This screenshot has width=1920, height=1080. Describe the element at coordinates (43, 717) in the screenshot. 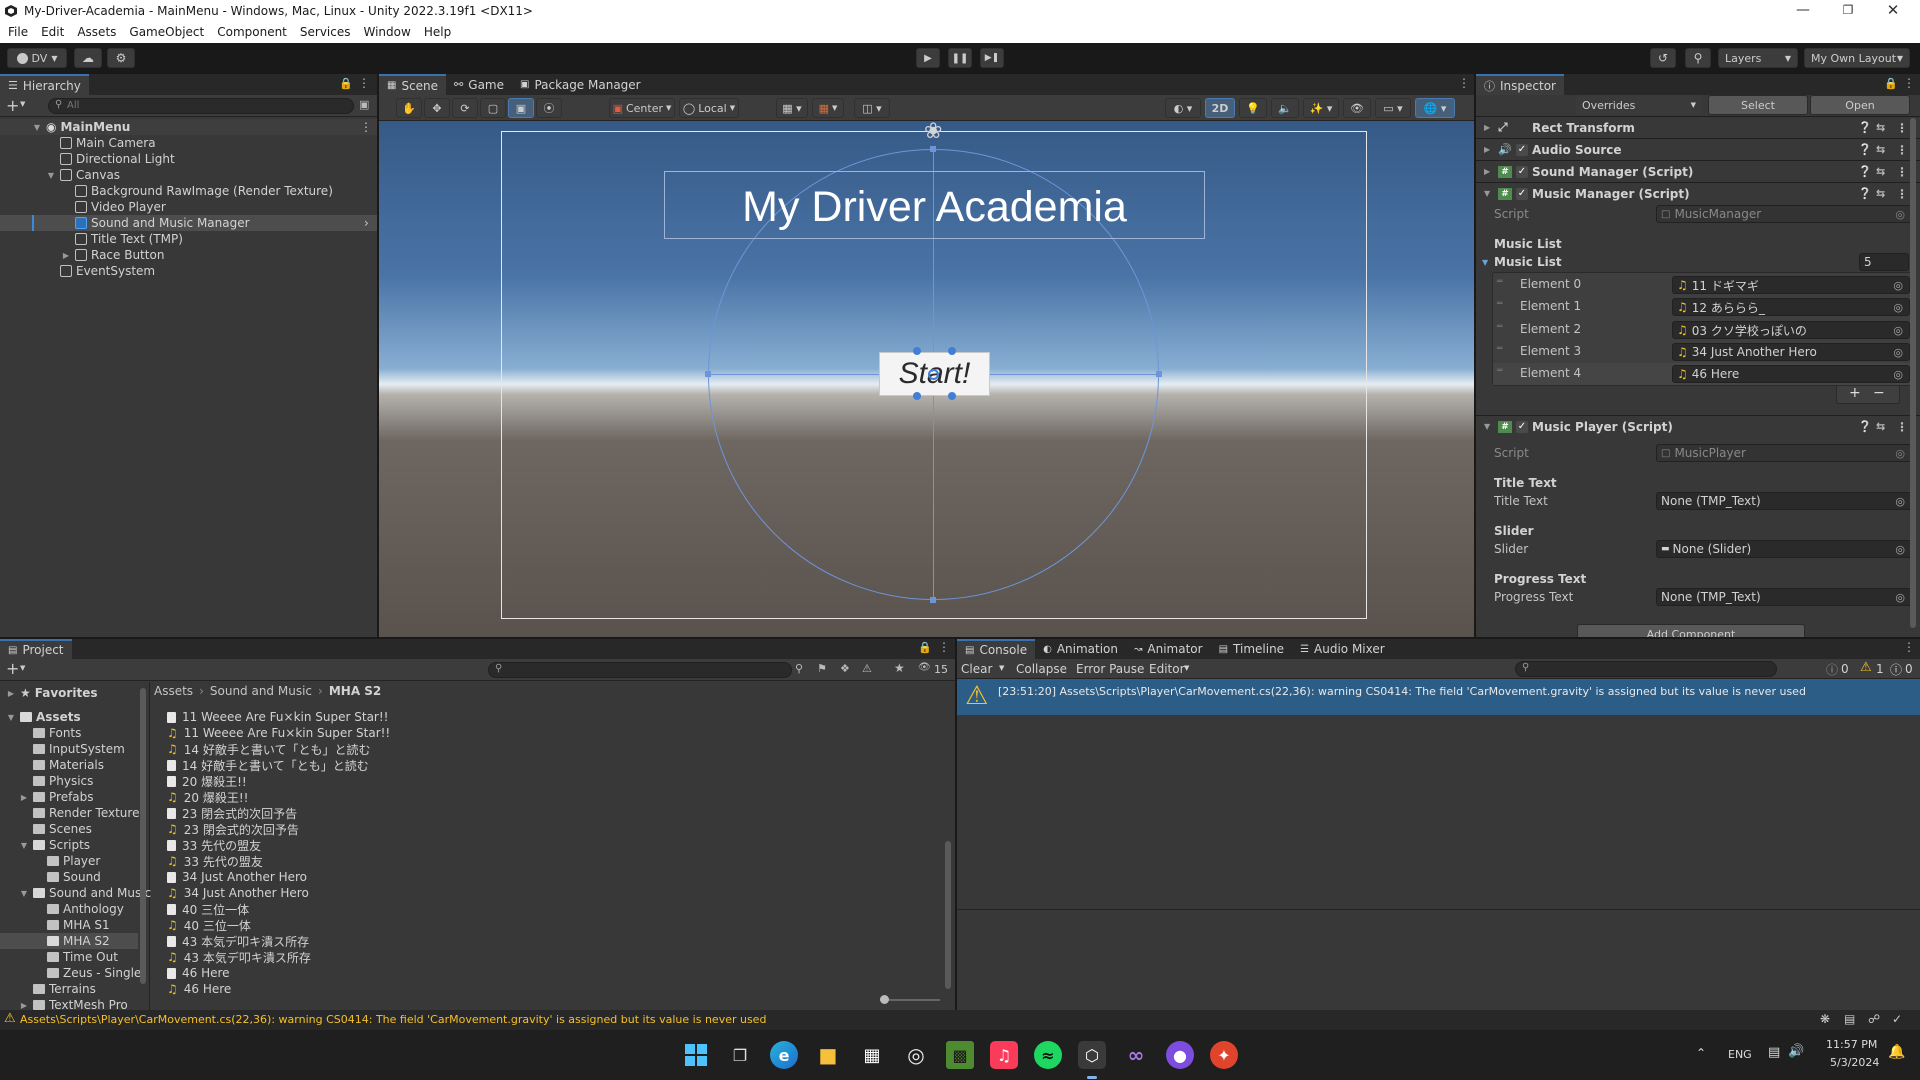

I see `assets-row: ▼ Assets` at that location.